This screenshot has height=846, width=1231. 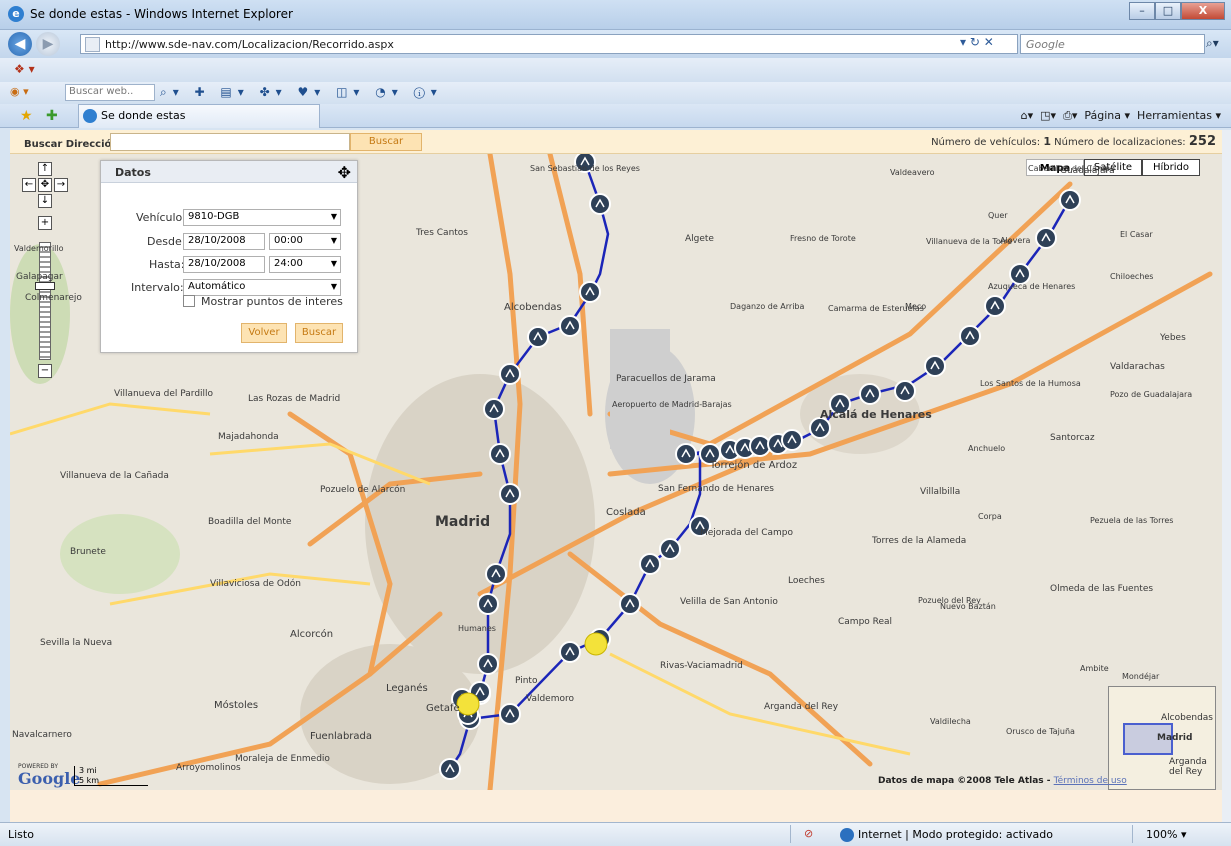 What do you see at coordinates (76, 643) in the screenshot?
I see `map-place-label: Sevilla la Nueva` at bounding box center [76, 643].